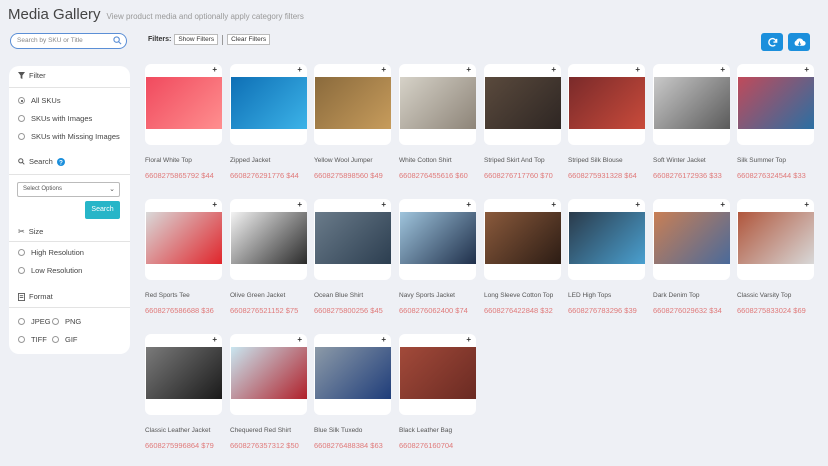 This screenshot has height=466, width=828. What do you see at coordinates (39, 100) in the screenshot?
I see `radio-all-skus: All SKUs` at bounding box center [39, 100].